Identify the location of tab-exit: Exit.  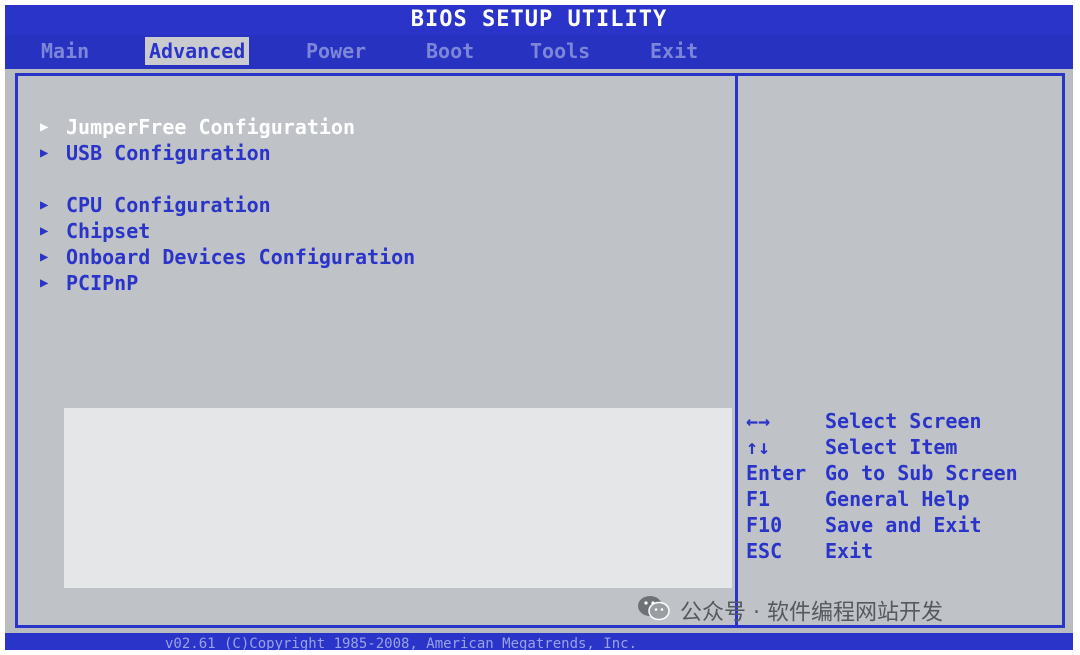
(674, 51).